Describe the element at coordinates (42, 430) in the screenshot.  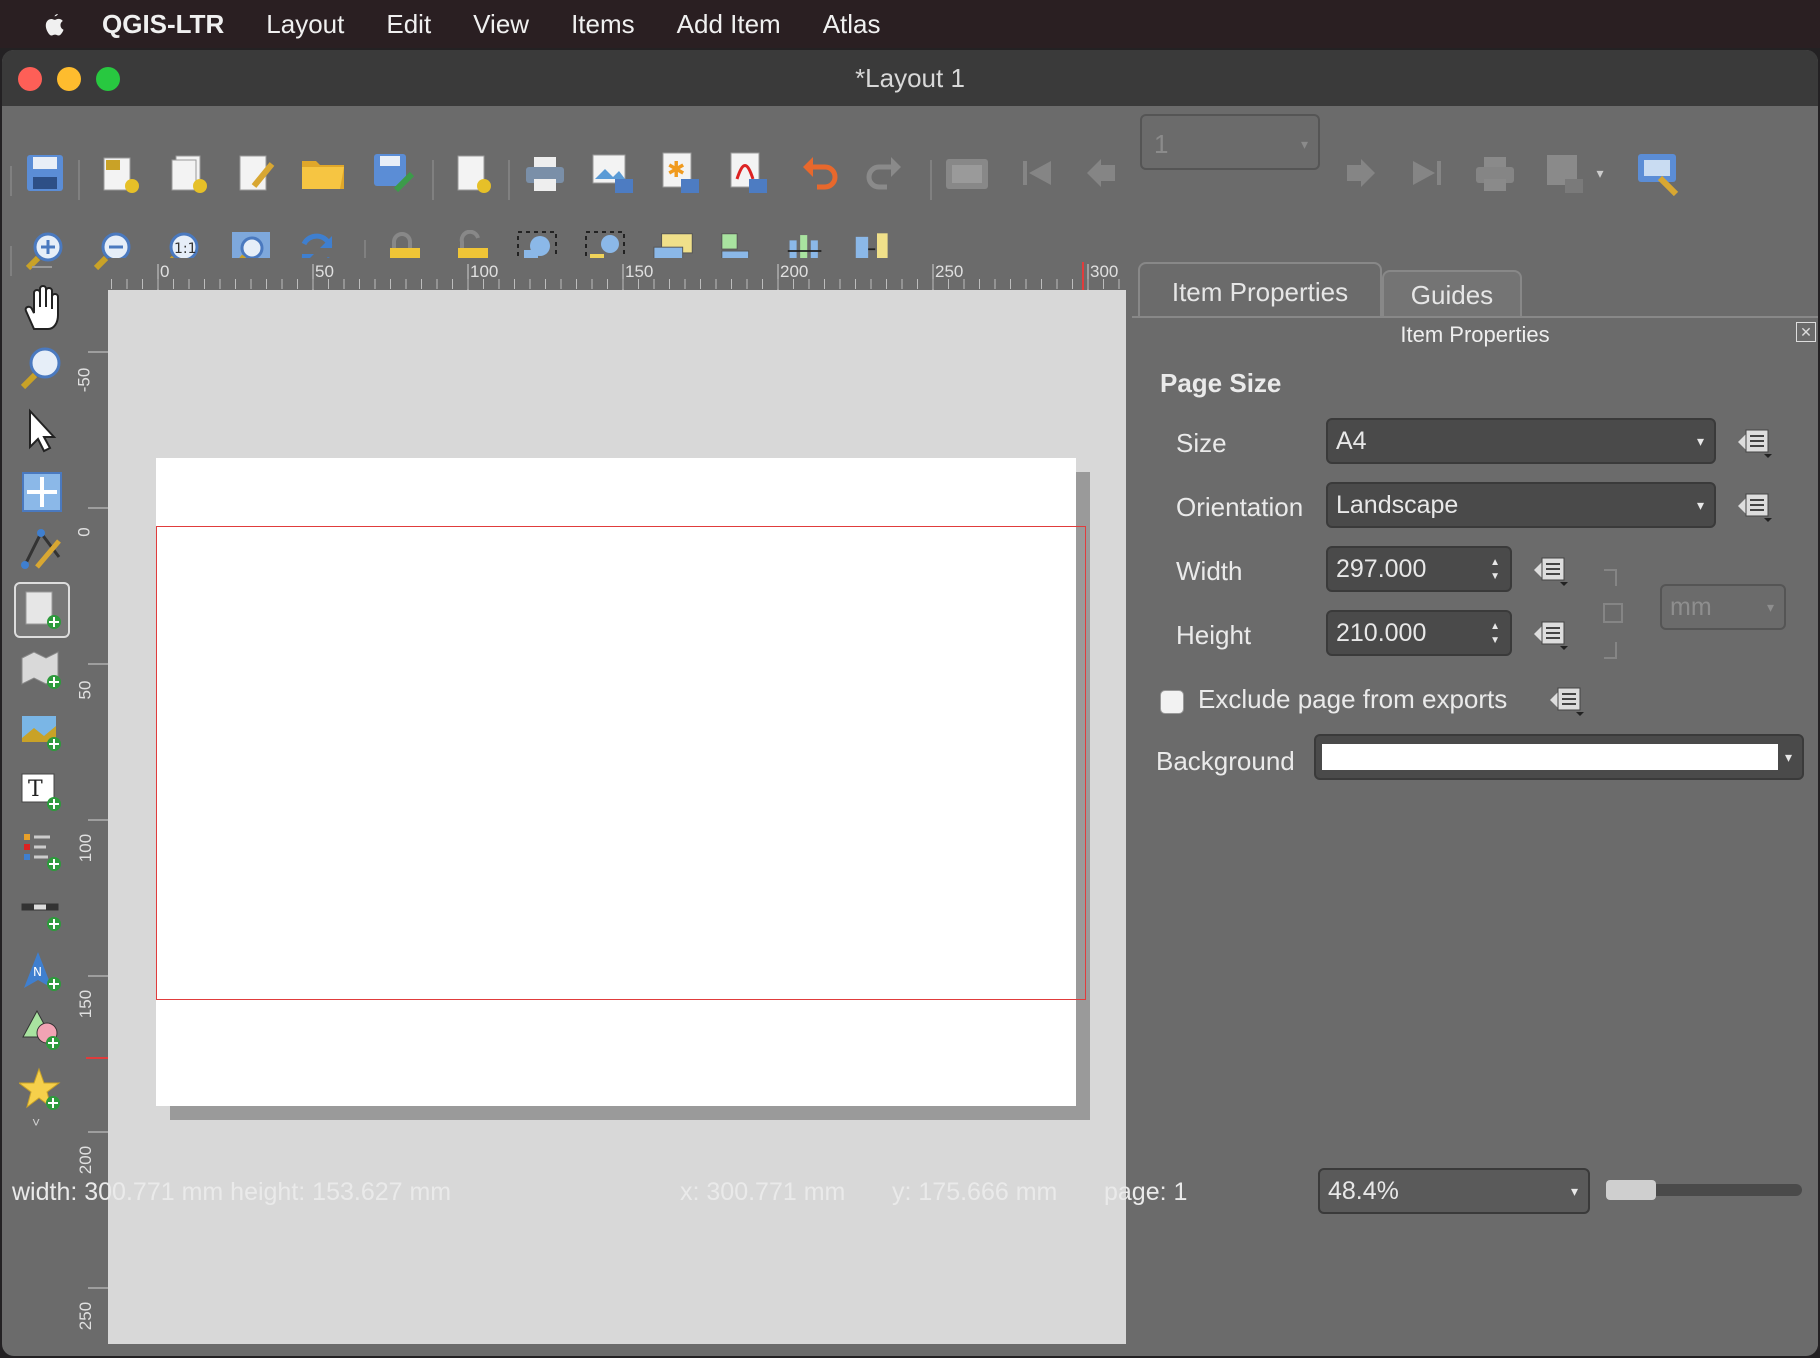
I see `select-move-item-icon` at that location.